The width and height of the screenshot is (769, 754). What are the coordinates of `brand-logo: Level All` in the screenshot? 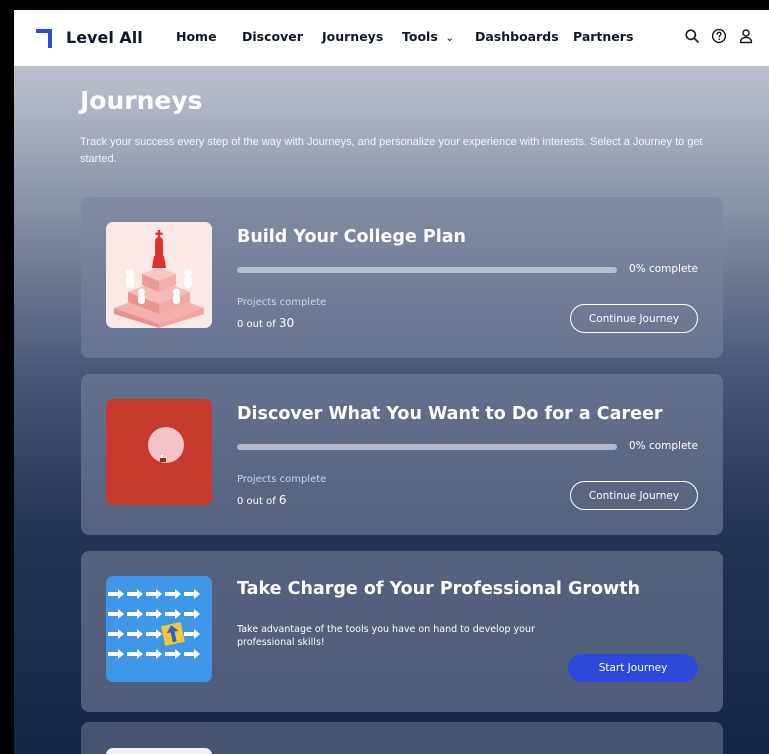 It's located at (89, 37).